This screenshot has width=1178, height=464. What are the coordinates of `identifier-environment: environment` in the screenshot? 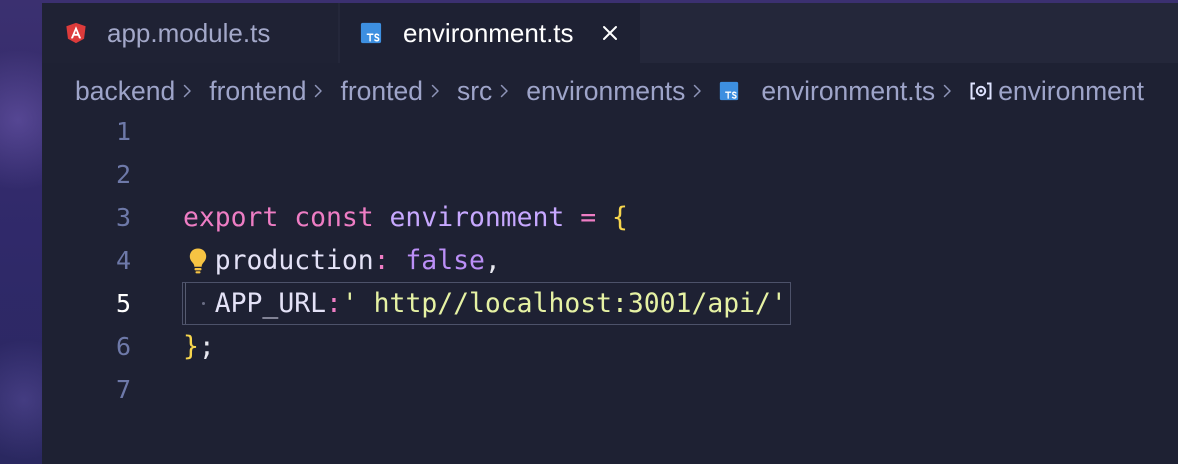 It's located at (477, 217).